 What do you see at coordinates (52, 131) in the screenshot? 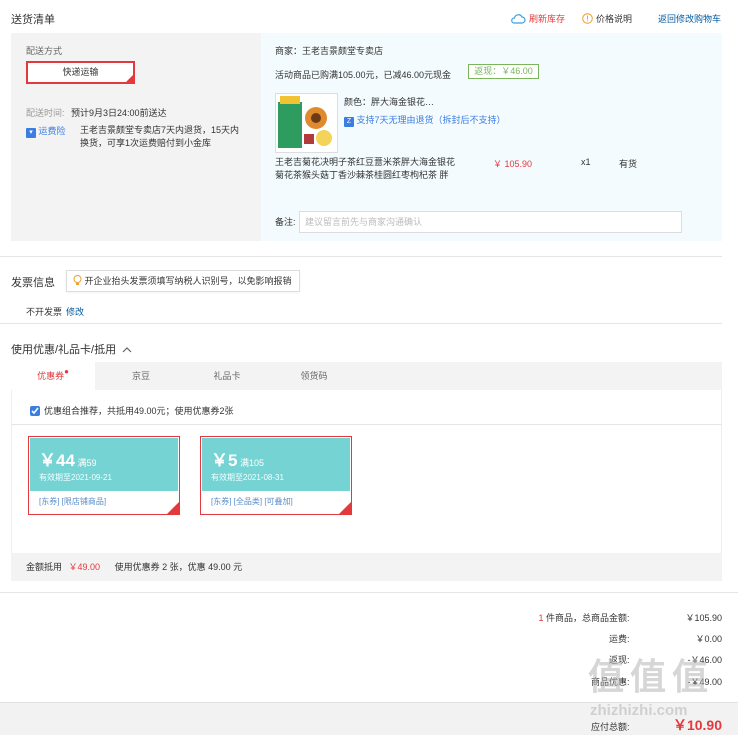
I see `freight-insurance-label: 运费险` at bounding box center [52, 131].